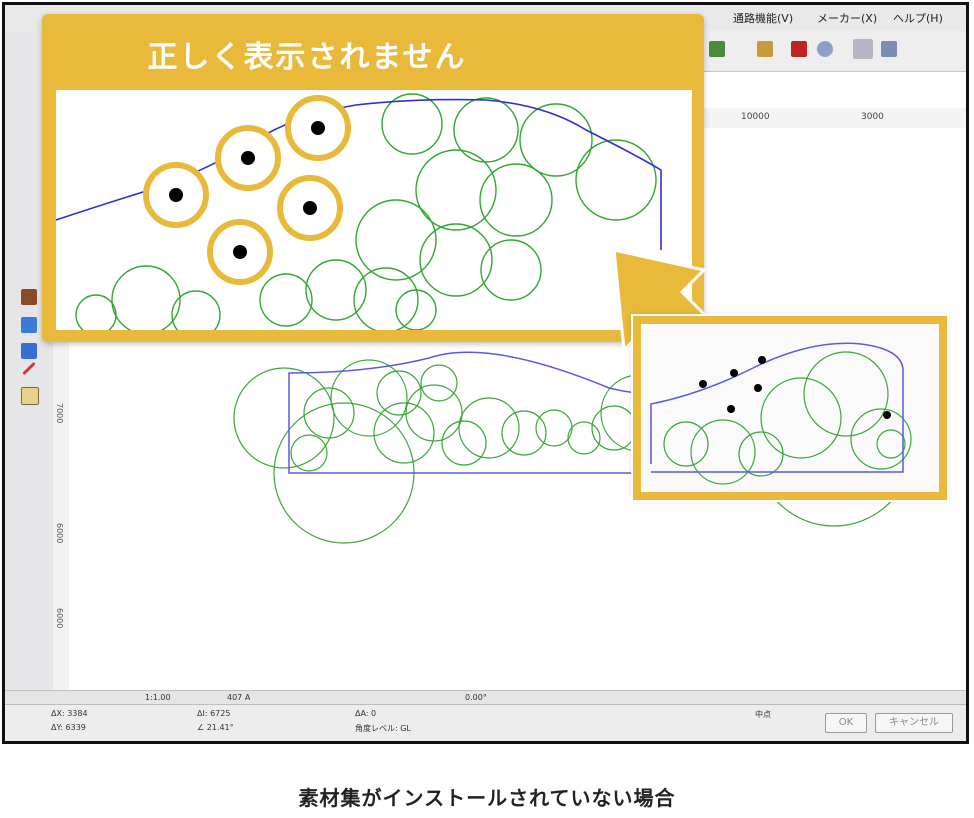 Image resolution: width=974 pixels, height=818 pixels. What do you see at coordinates (763, 18) in the screenshot?
I see `menu-item-route: 通路機能(V)` at bounding box center [763, 18].